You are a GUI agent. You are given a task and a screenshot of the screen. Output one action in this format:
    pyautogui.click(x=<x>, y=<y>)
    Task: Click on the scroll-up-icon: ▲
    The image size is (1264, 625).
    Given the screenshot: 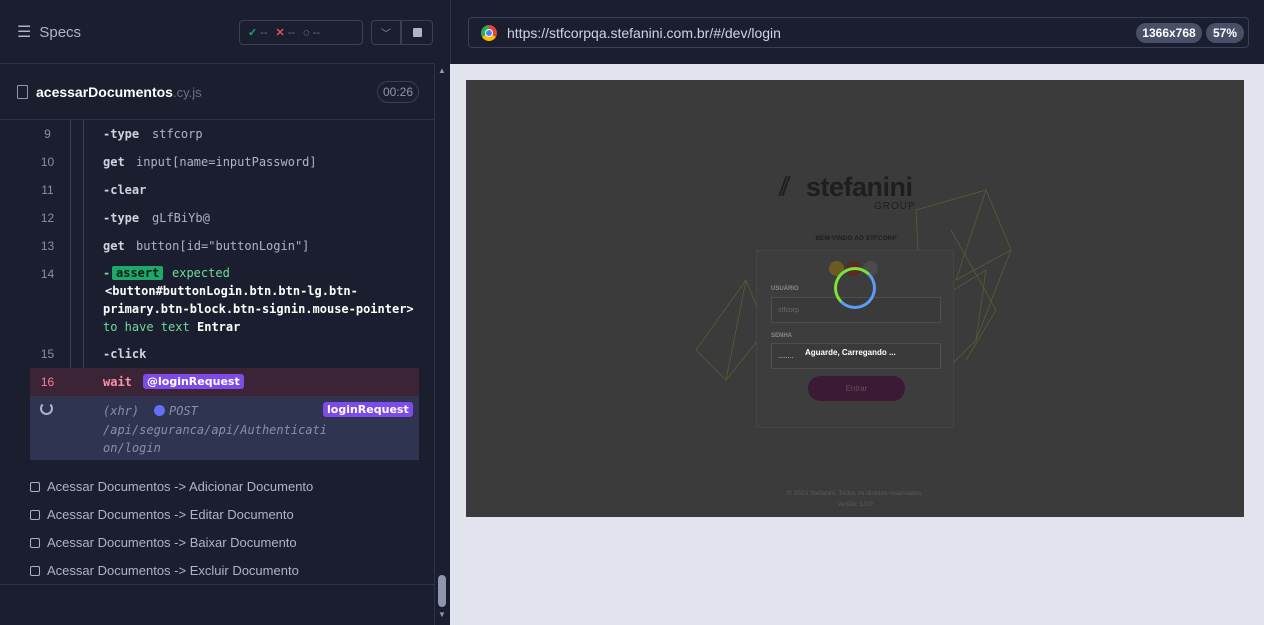 What is the action you would take?
    pyautogui.click(x=442, y=70)
    